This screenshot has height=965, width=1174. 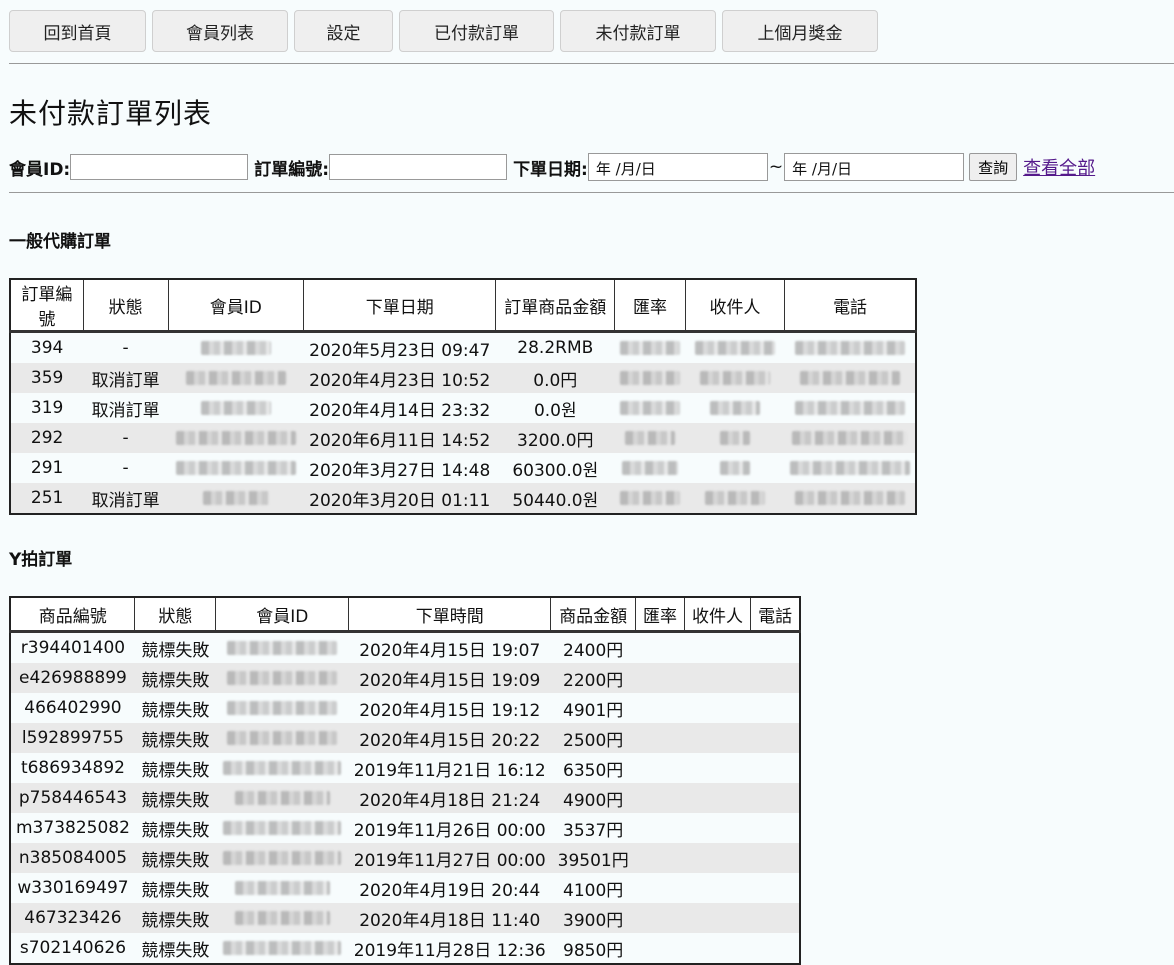 I want to click on nav-unpaid-orders-button: 未付款訂單, so click(x=638, y=31).